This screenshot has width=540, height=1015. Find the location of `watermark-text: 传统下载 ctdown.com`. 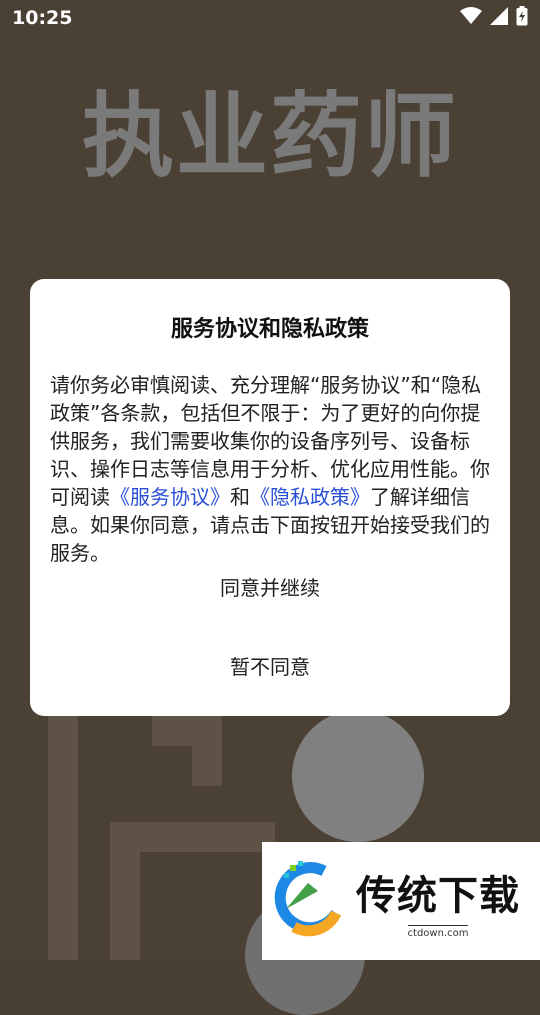

watermark-text: 传统下载 ctdown.com is located at coordinates (438, 901).